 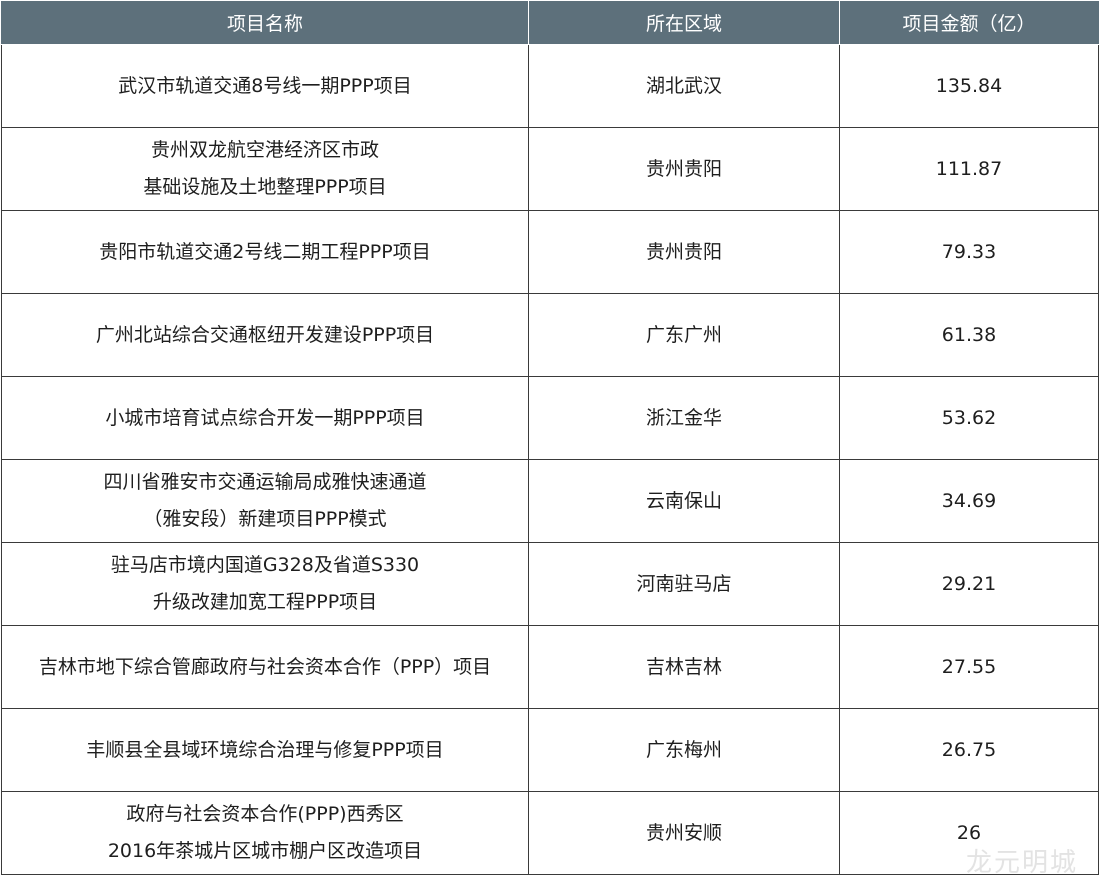 I want to click on project-name-line: 吉林市地下综合管廊政府与社会资本合作（PPP）项目, so click(x=265, y=666).